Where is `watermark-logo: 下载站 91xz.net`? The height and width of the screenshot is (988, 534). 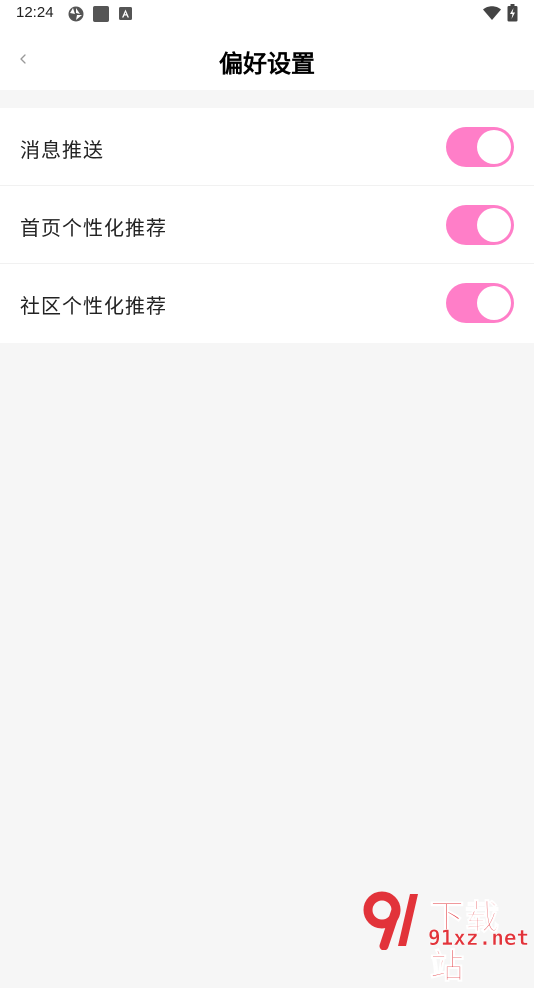
watermark-logo: 下载站 91xz.net is located at coordinates (447, 937).